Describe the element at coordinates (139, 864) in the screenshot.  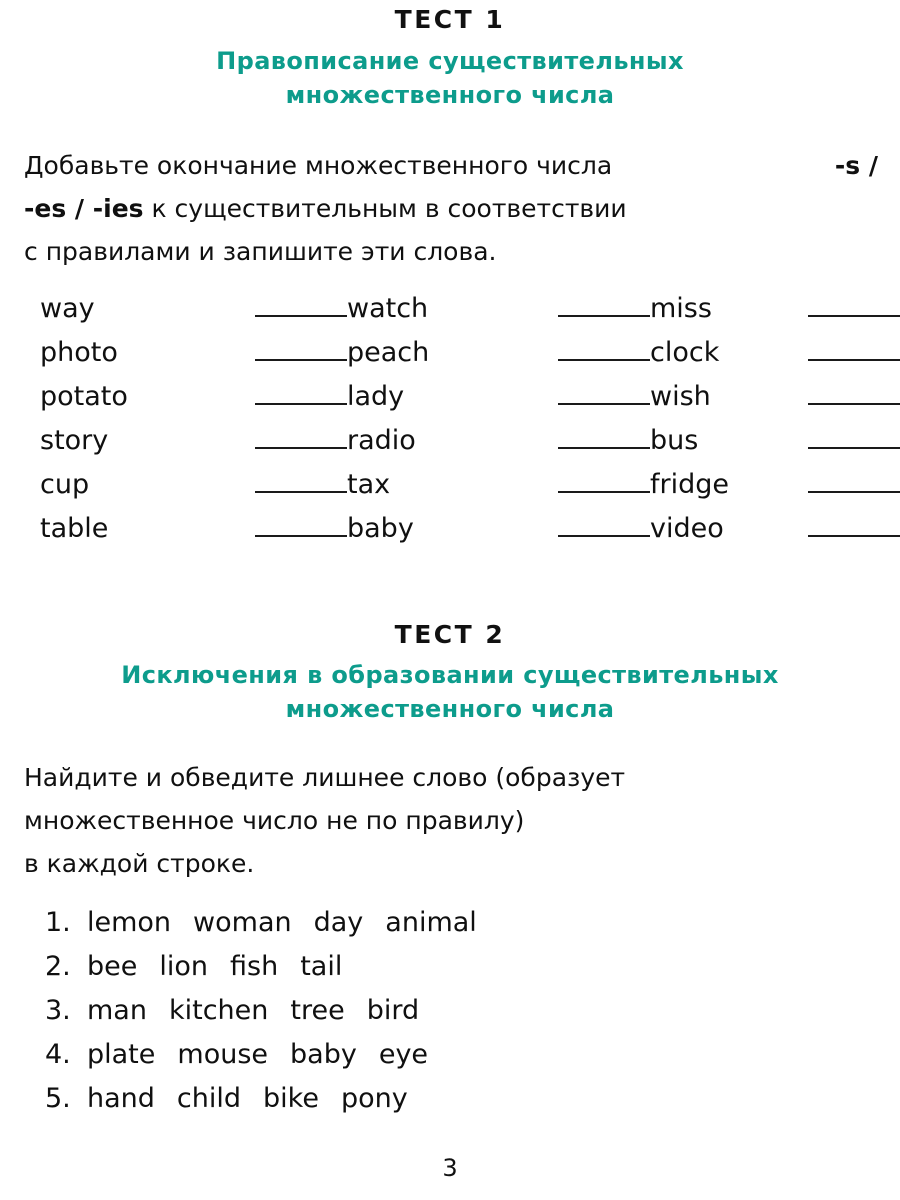
I see `instruction-2-line-3: в каждой строке.` at that location.